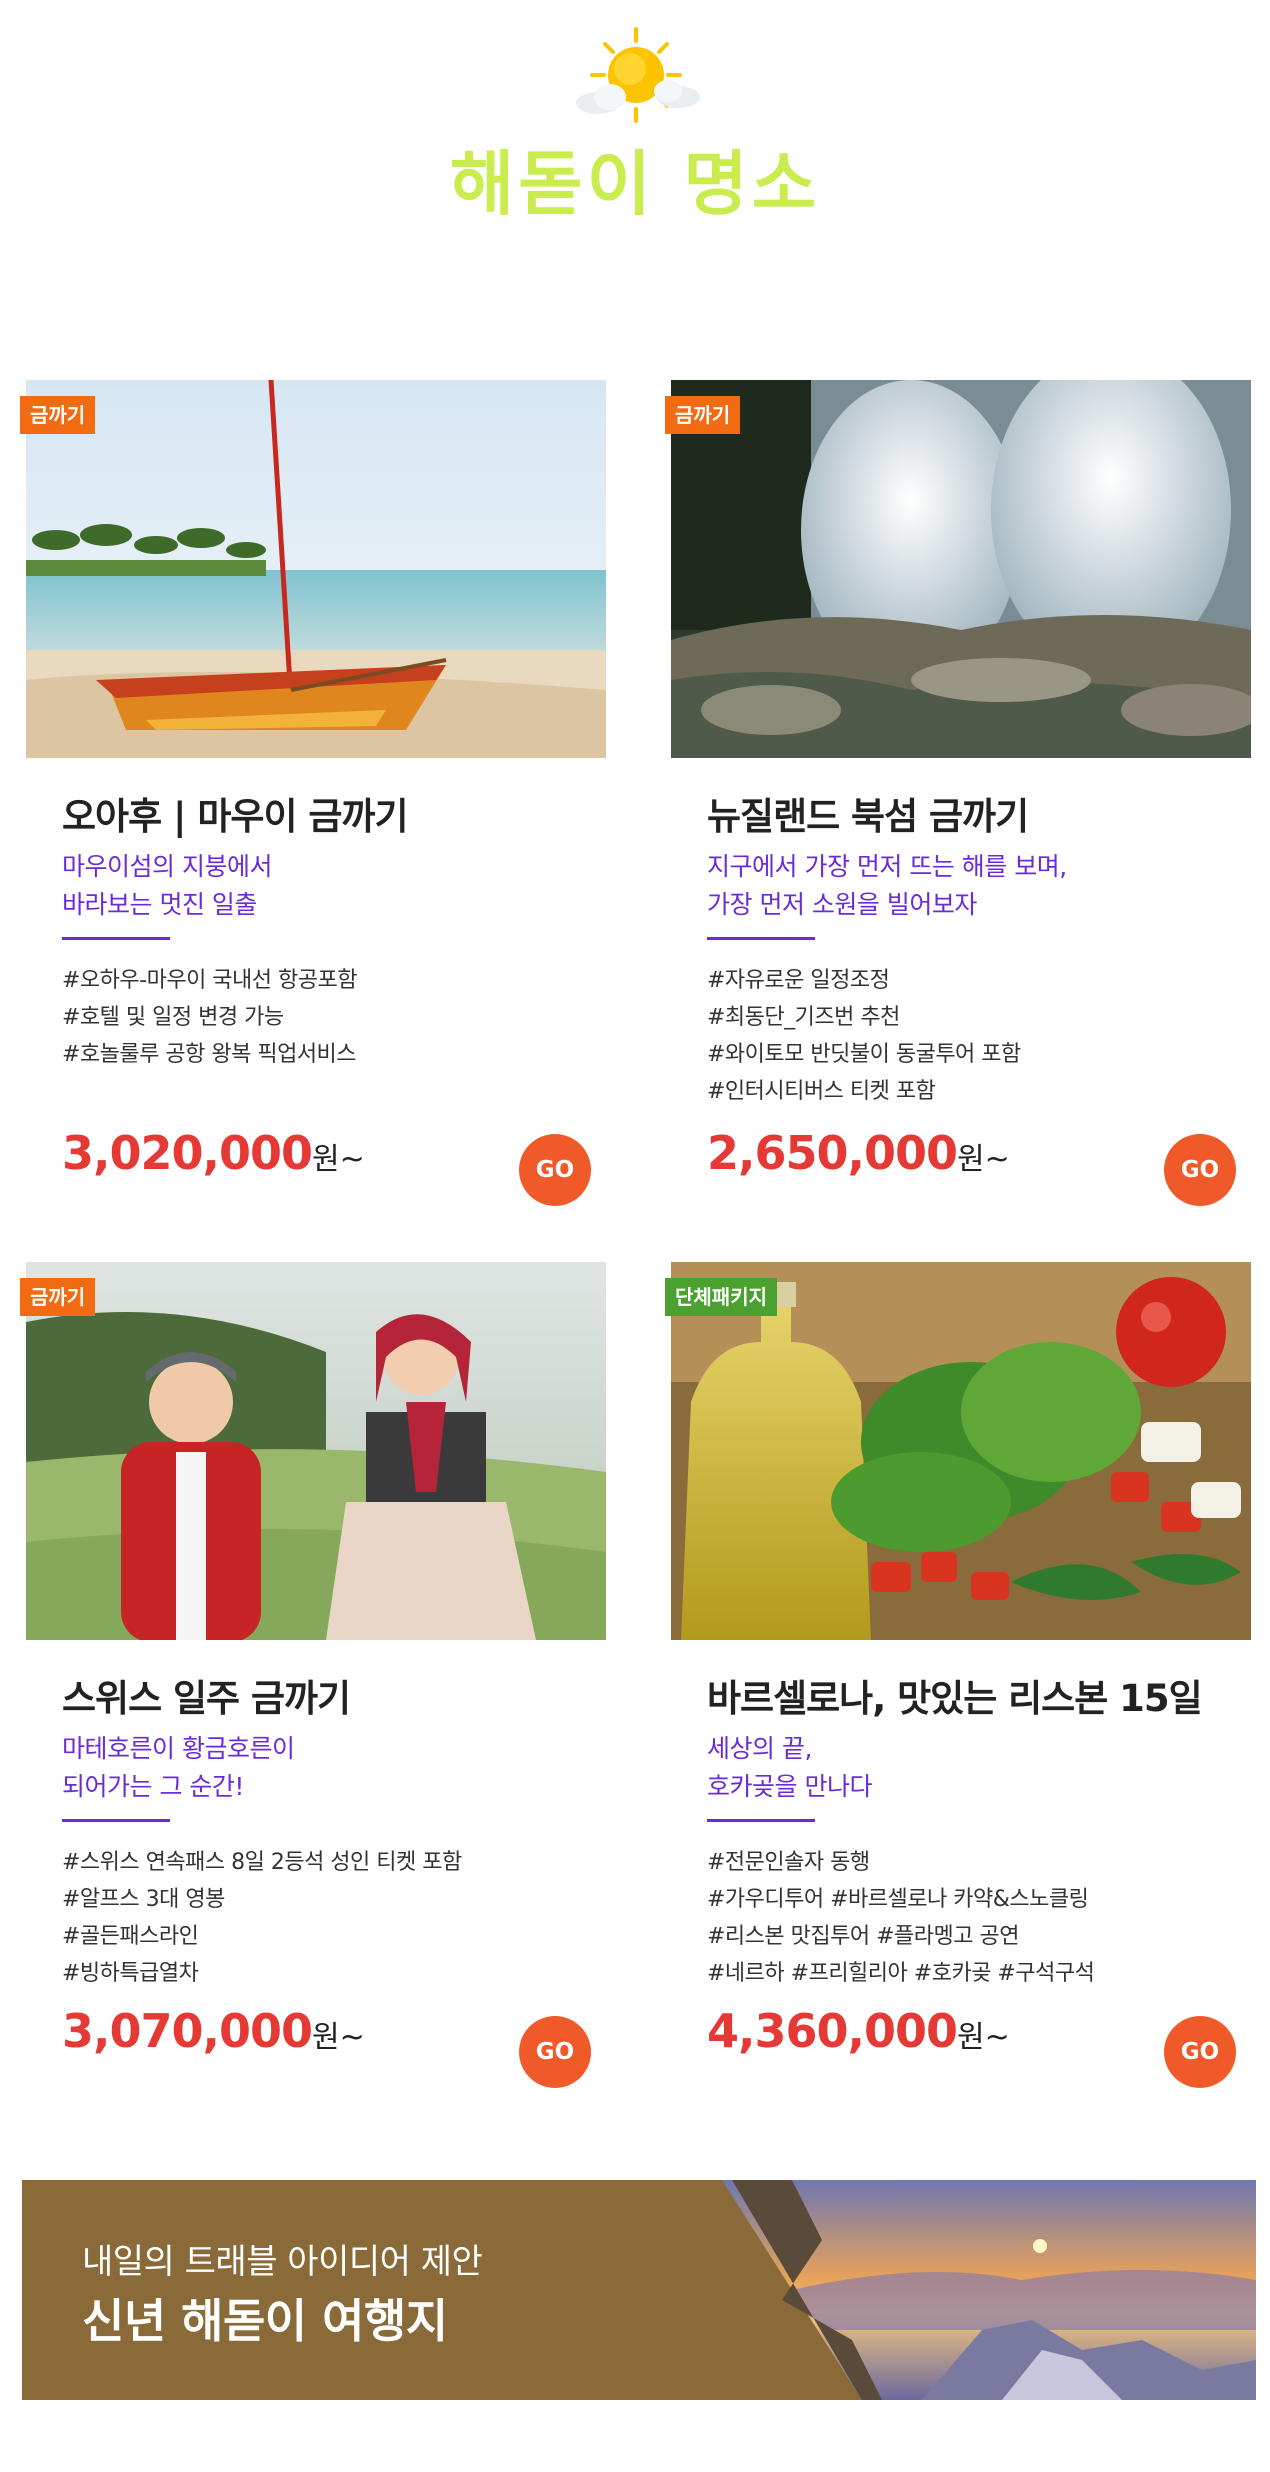 The width and height of the screenshot is (1270, 2472). What do you see at coordinates (977, 813) in the screenshot?
I see `product-title: 뉴질랜드 북섬 금까기` at bounding box center [977, 813].